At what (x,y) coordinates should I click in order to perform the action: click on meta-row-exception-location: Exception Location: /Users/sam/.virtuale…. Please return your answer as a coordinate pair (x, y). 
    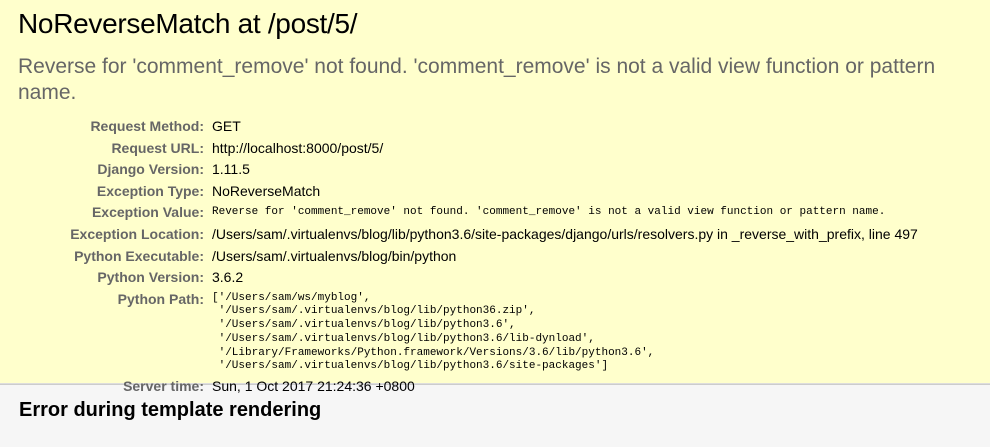
    Looking at the image, I should click on (468, 235).